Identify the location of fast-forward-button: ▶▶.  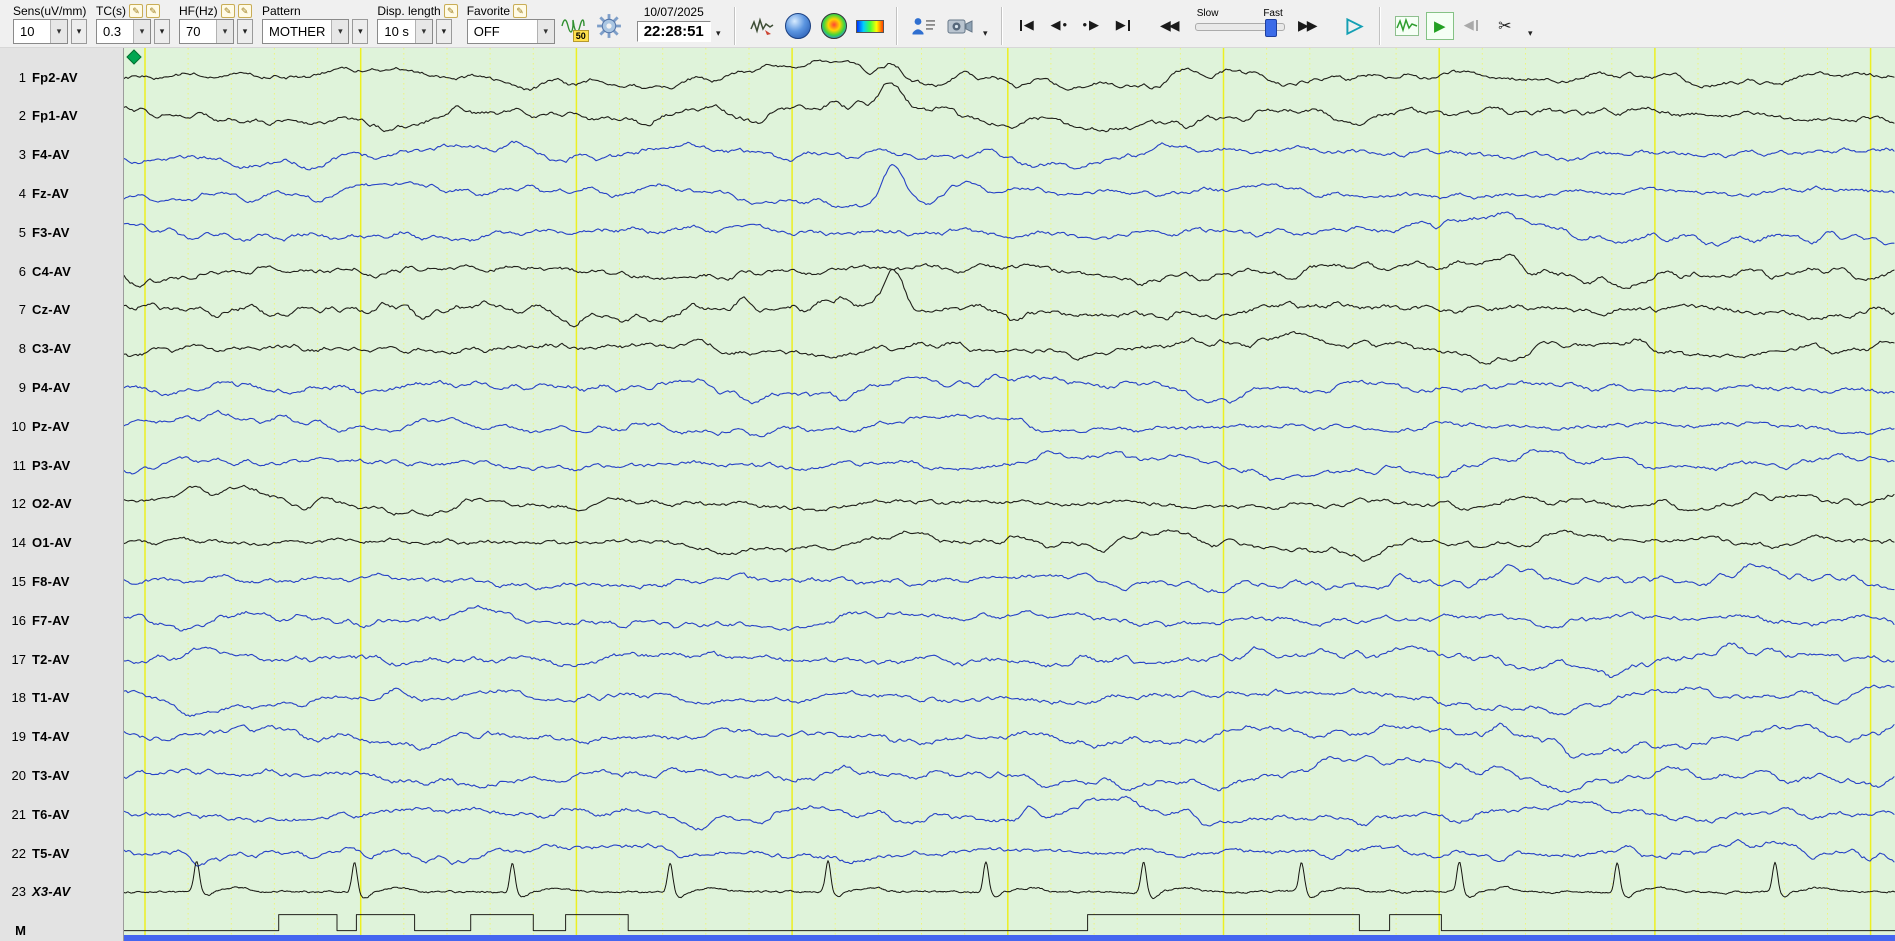
(1307, 25).